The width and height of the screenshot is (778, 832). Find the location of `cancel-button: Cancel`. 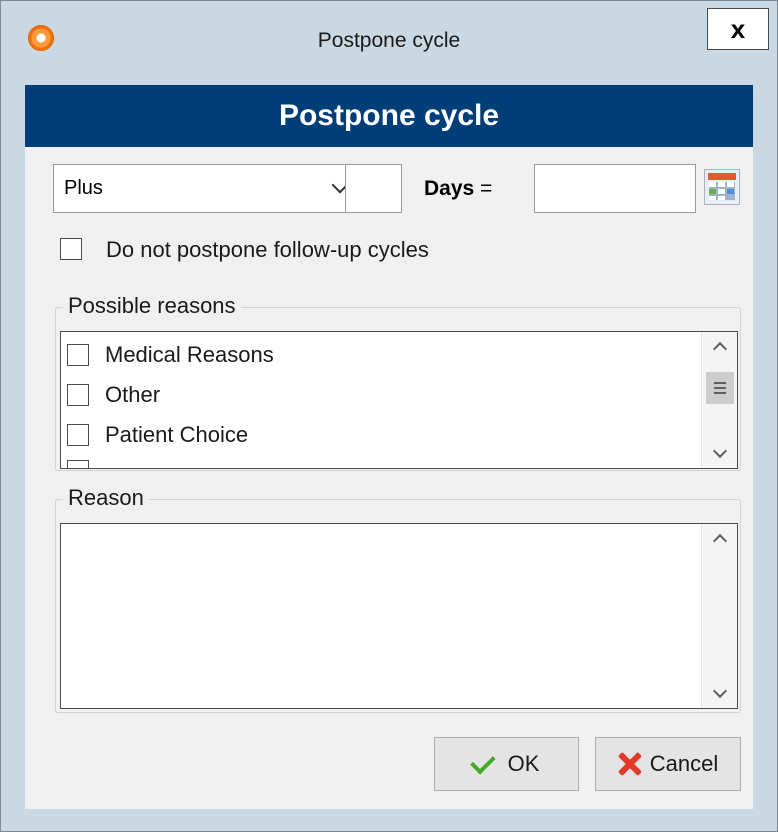

cancel-button: Cancel is located at coordinates (668, 764).